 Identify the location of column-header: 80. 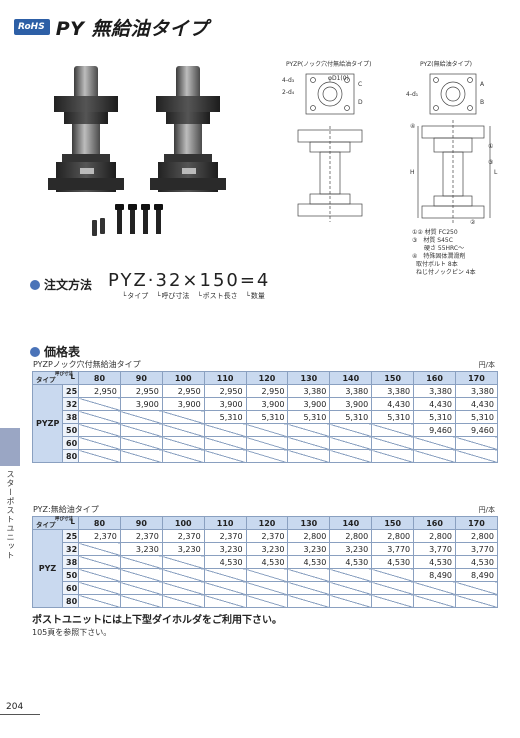
(99, 378).